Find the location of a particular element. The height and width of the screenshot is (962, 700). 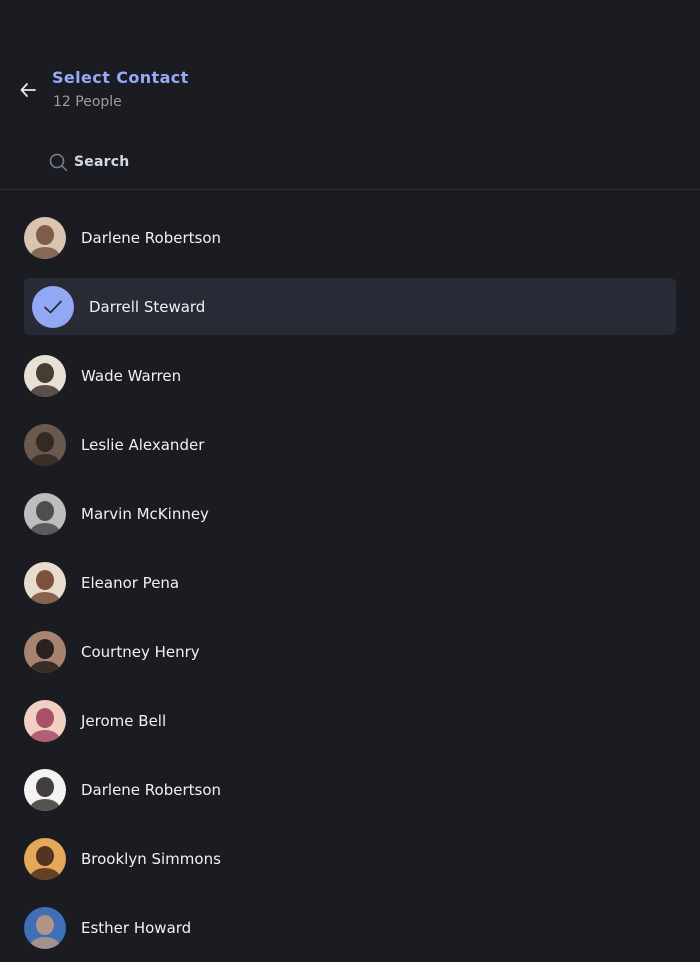

contact-row: Courtney Henry is located at coordinates (350, 651).